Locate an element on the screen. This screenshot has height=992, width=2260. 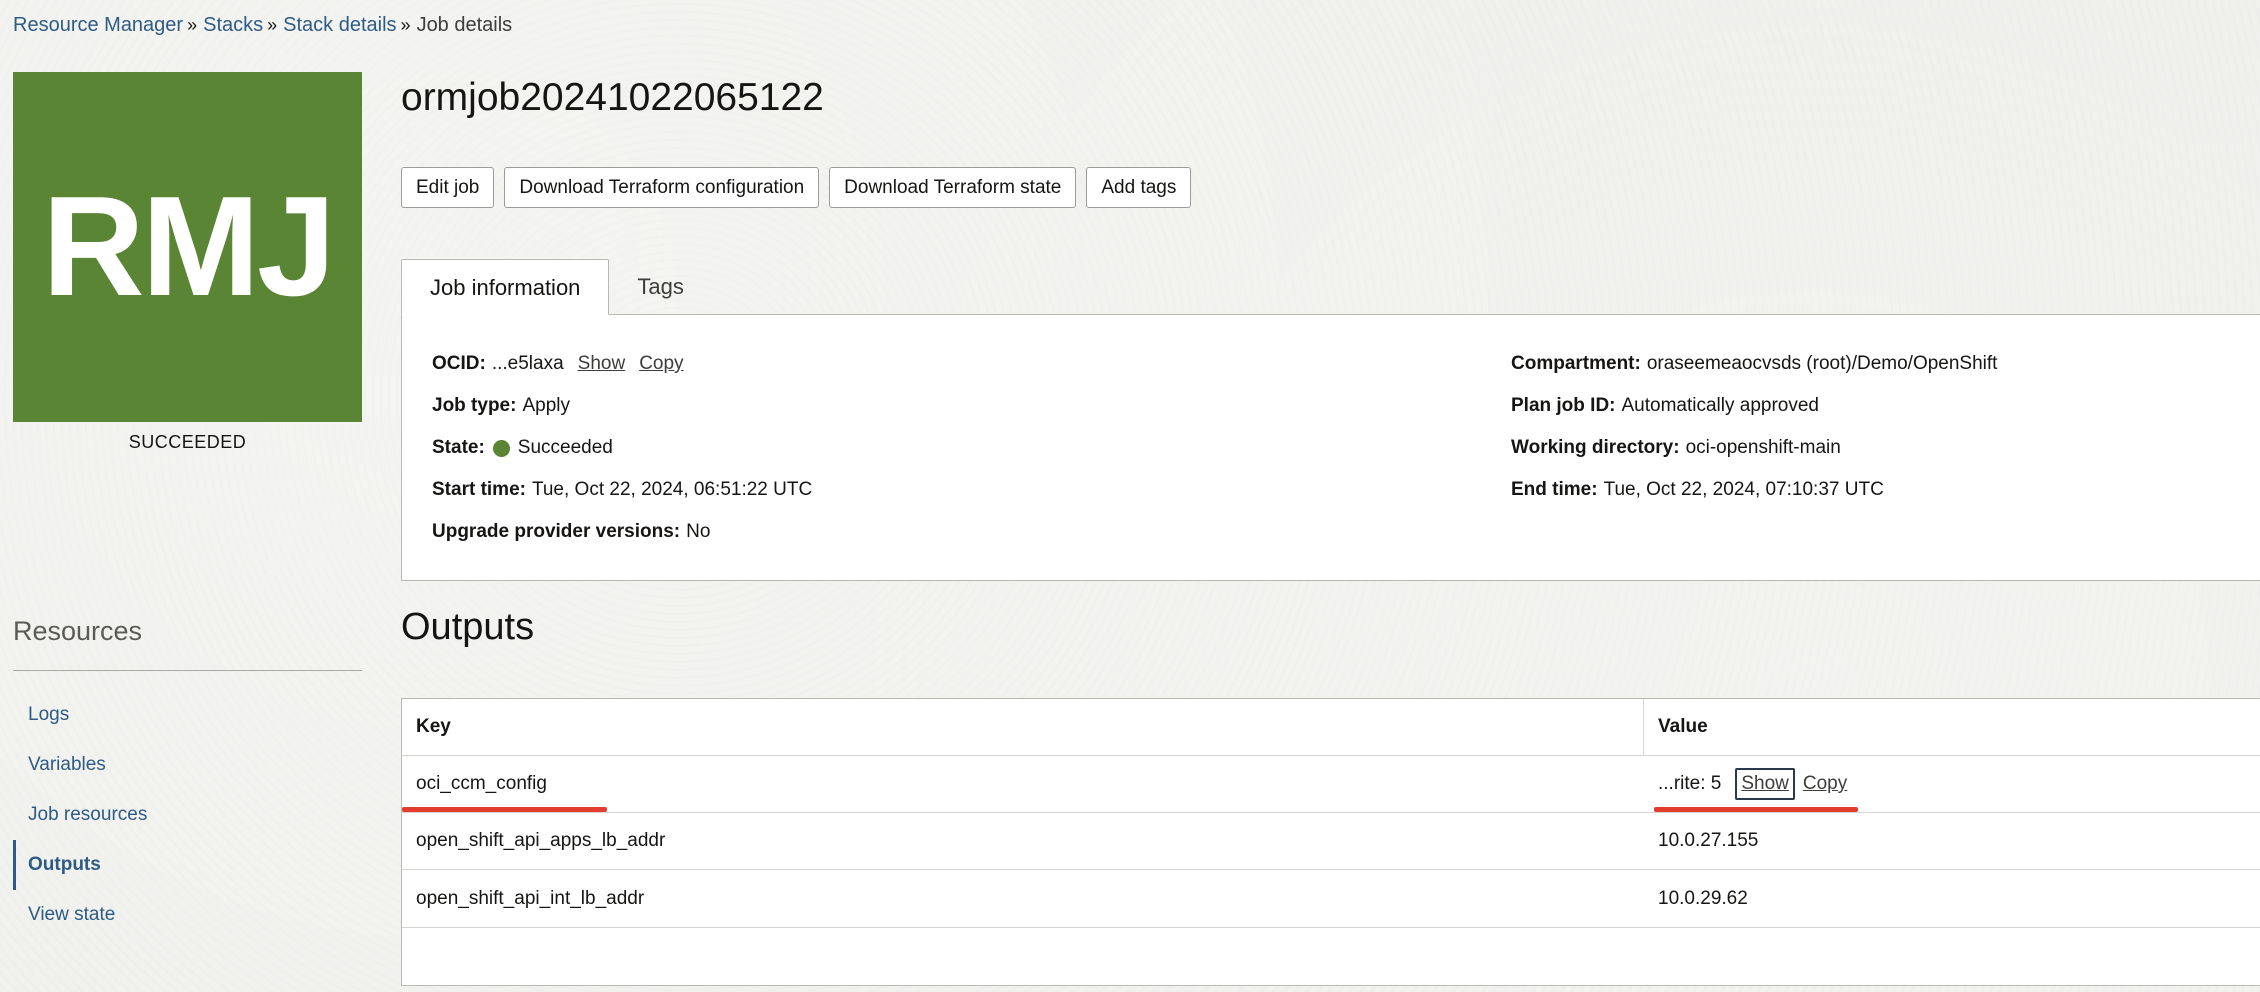
badge-initials: RMJ is located at coordinates (189, 246).